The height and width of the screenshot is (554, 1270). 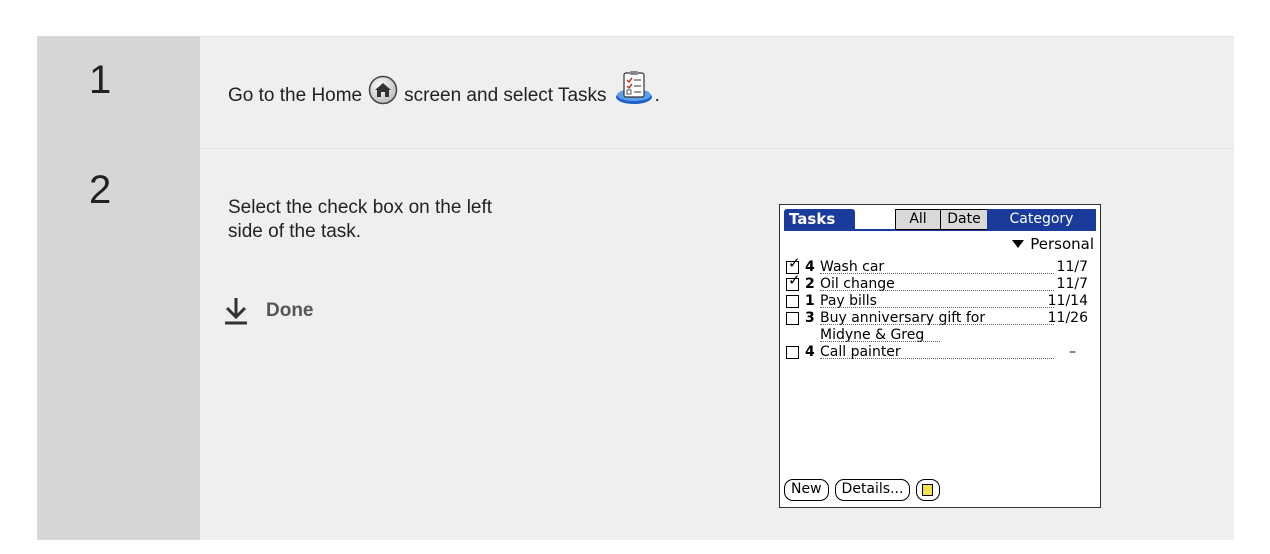 I want to click on dropdown-triangle-icon, so click(x=1018, y=244).